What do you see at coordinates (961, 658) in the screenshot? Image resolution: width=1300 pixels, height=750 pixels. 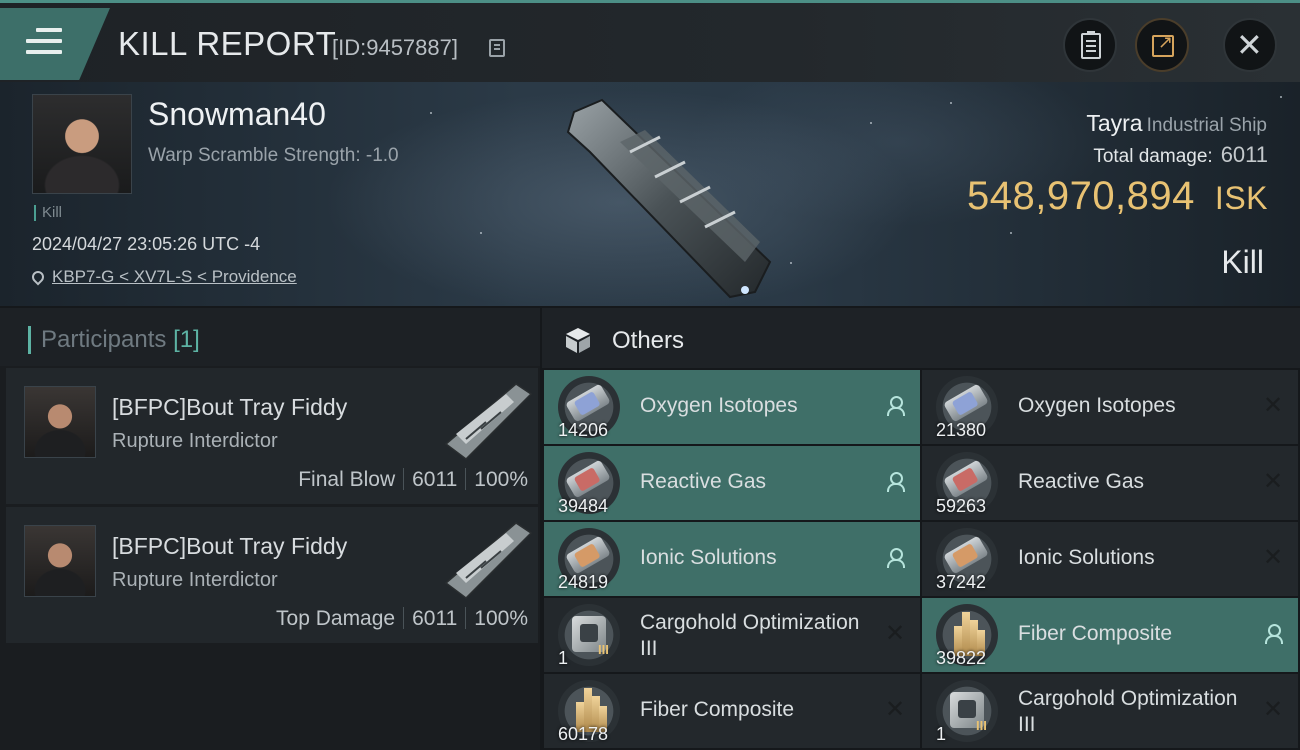 I see `item-quantity: 39822` at bounding box center [961, 658].